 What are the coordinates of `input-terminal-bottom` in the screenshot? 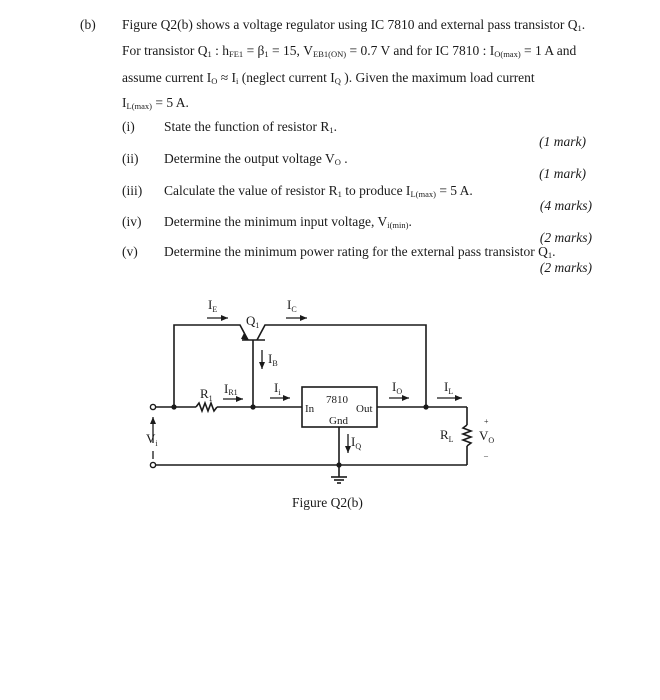 It's located at (153, 465).